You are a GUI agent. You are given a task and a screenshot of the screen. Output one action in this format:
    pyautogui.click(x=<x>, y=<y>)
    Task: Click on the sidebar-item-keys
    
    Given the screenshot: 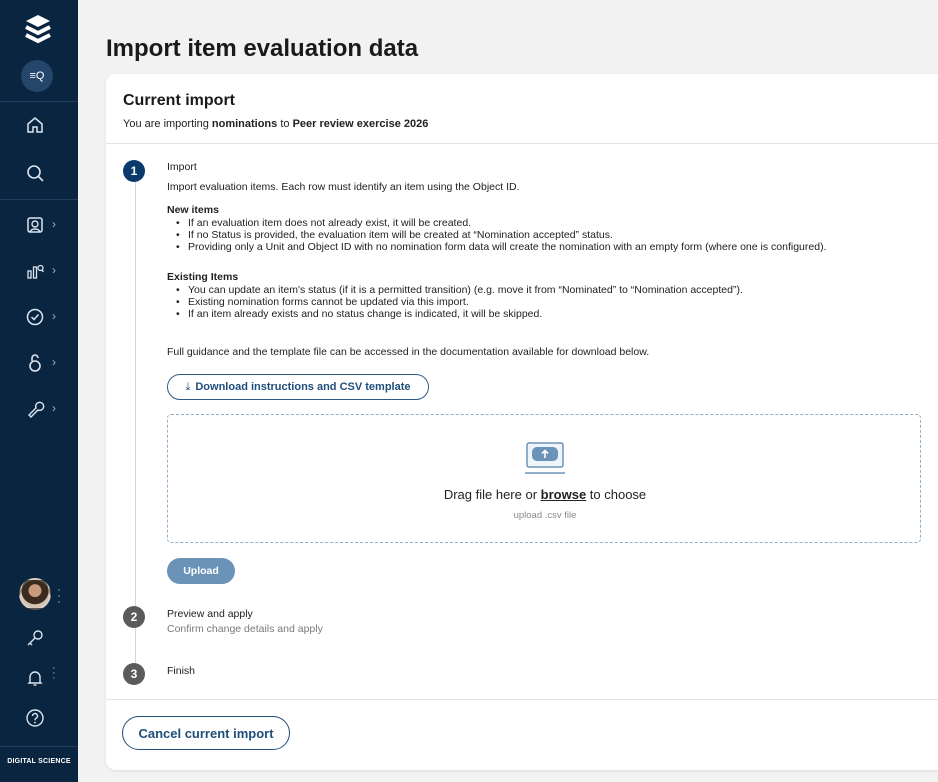 What is the action you would take?
    pyautogui.click(x=39, y=638)
    